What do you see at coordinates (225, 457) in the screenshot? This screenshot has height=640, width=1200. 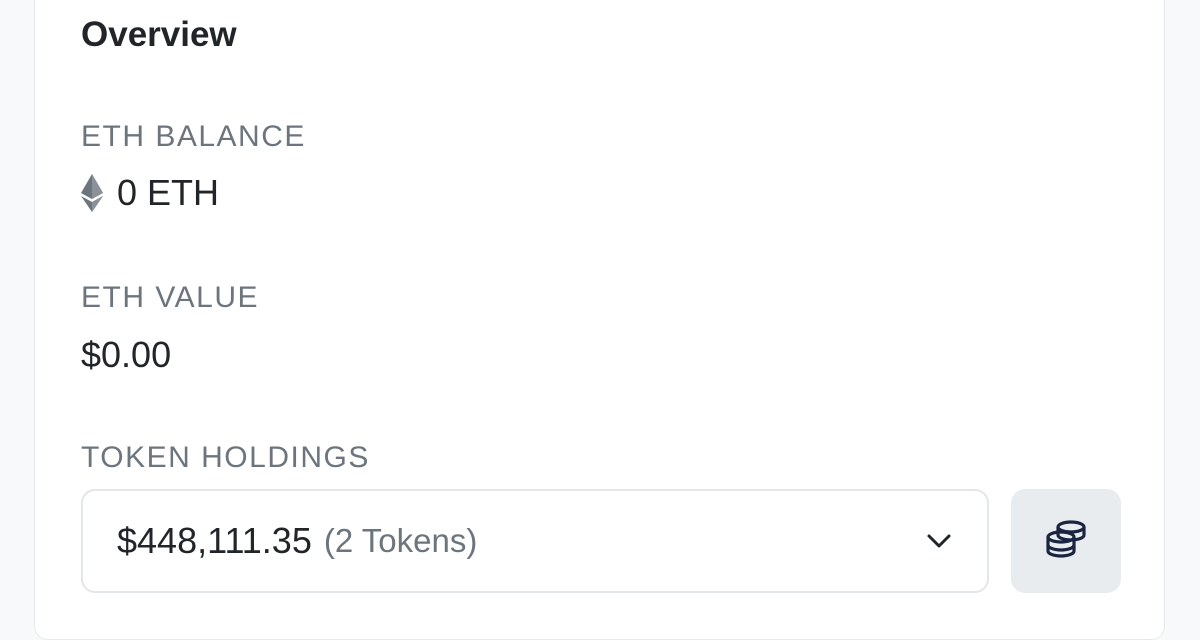 I see `token-holdings-label: TOKEN HOLDINGS` at bounding box center [225, 457].